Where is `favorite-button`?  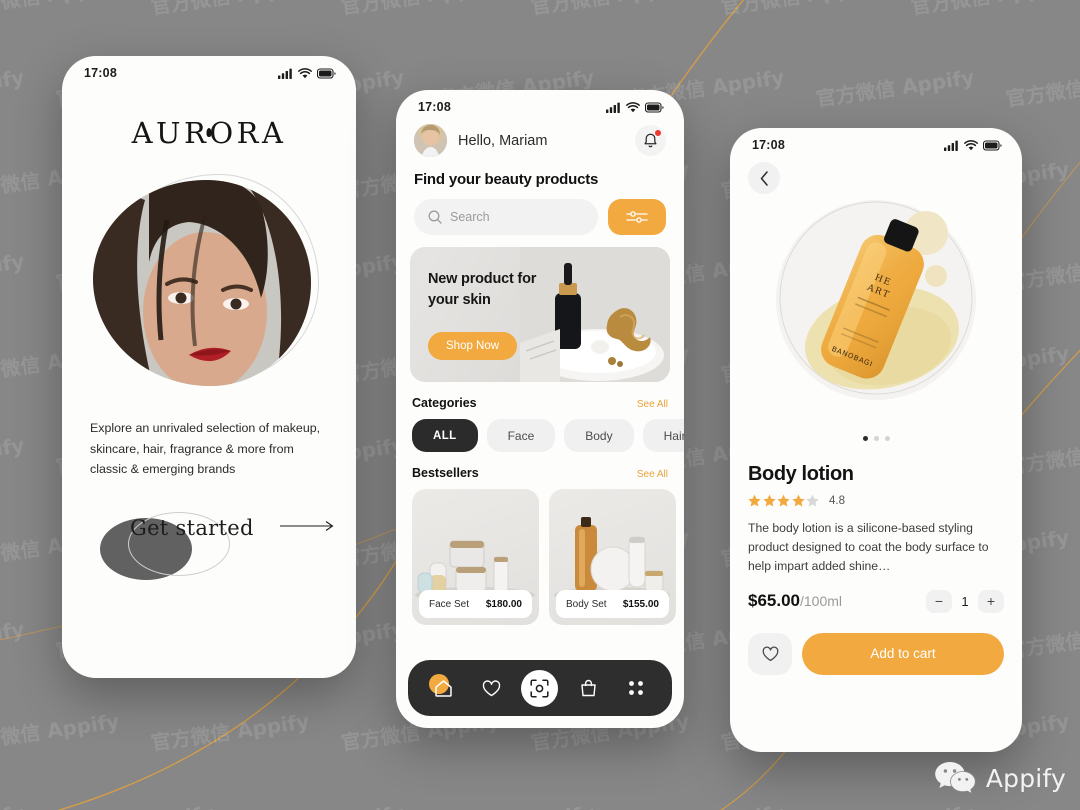 favorite-button is located at coordinates (770, 653).